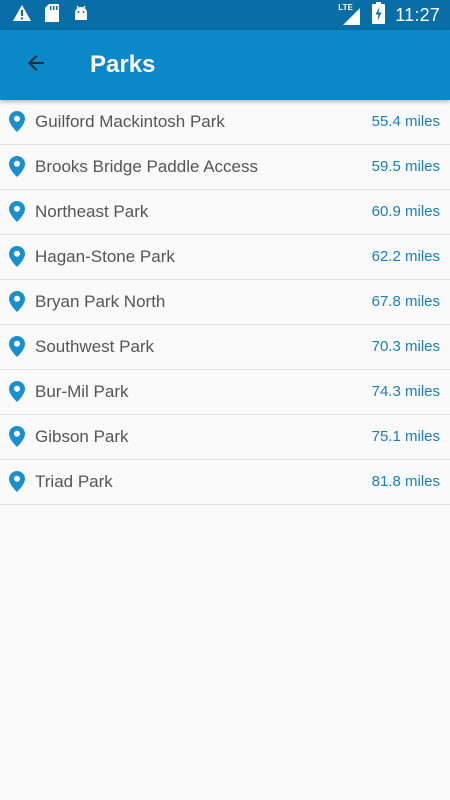 The height and width of the screenshot is (800, 450). Describe the element at coordinates (405, 391) in the screenshot. I see `park-distance: 74.3 miles` at that location.